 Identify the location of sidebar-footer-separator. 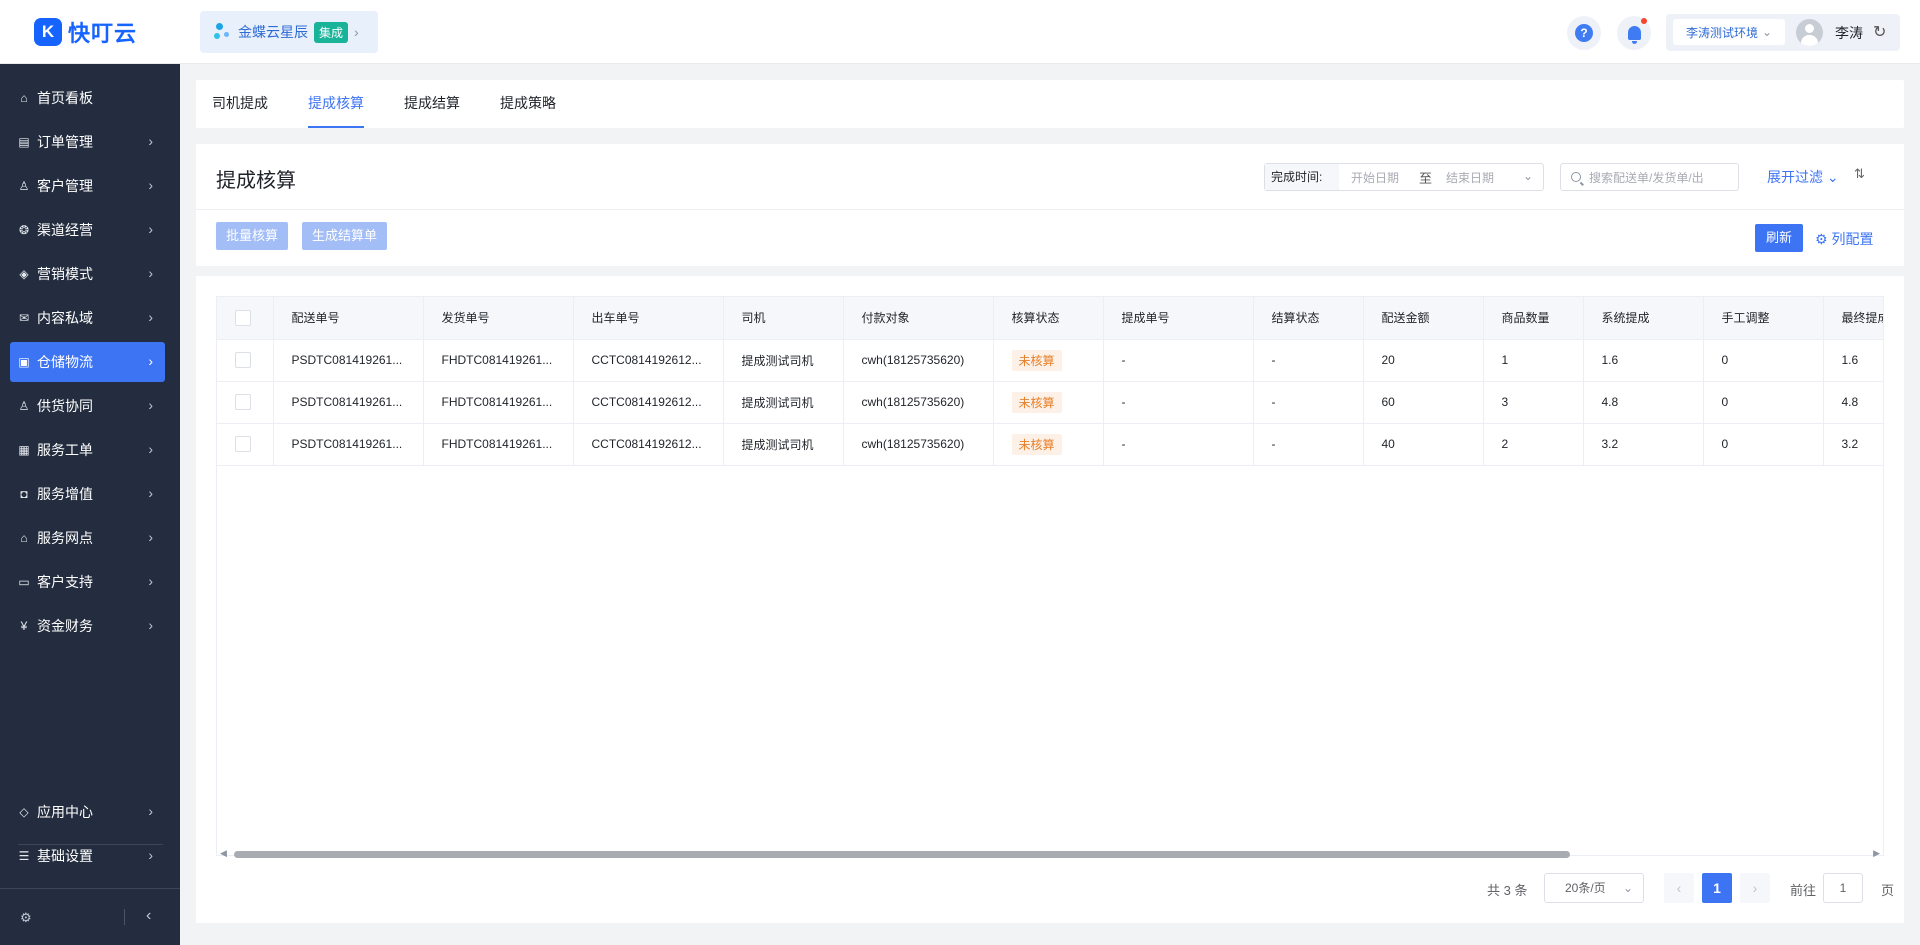
(124, 917).